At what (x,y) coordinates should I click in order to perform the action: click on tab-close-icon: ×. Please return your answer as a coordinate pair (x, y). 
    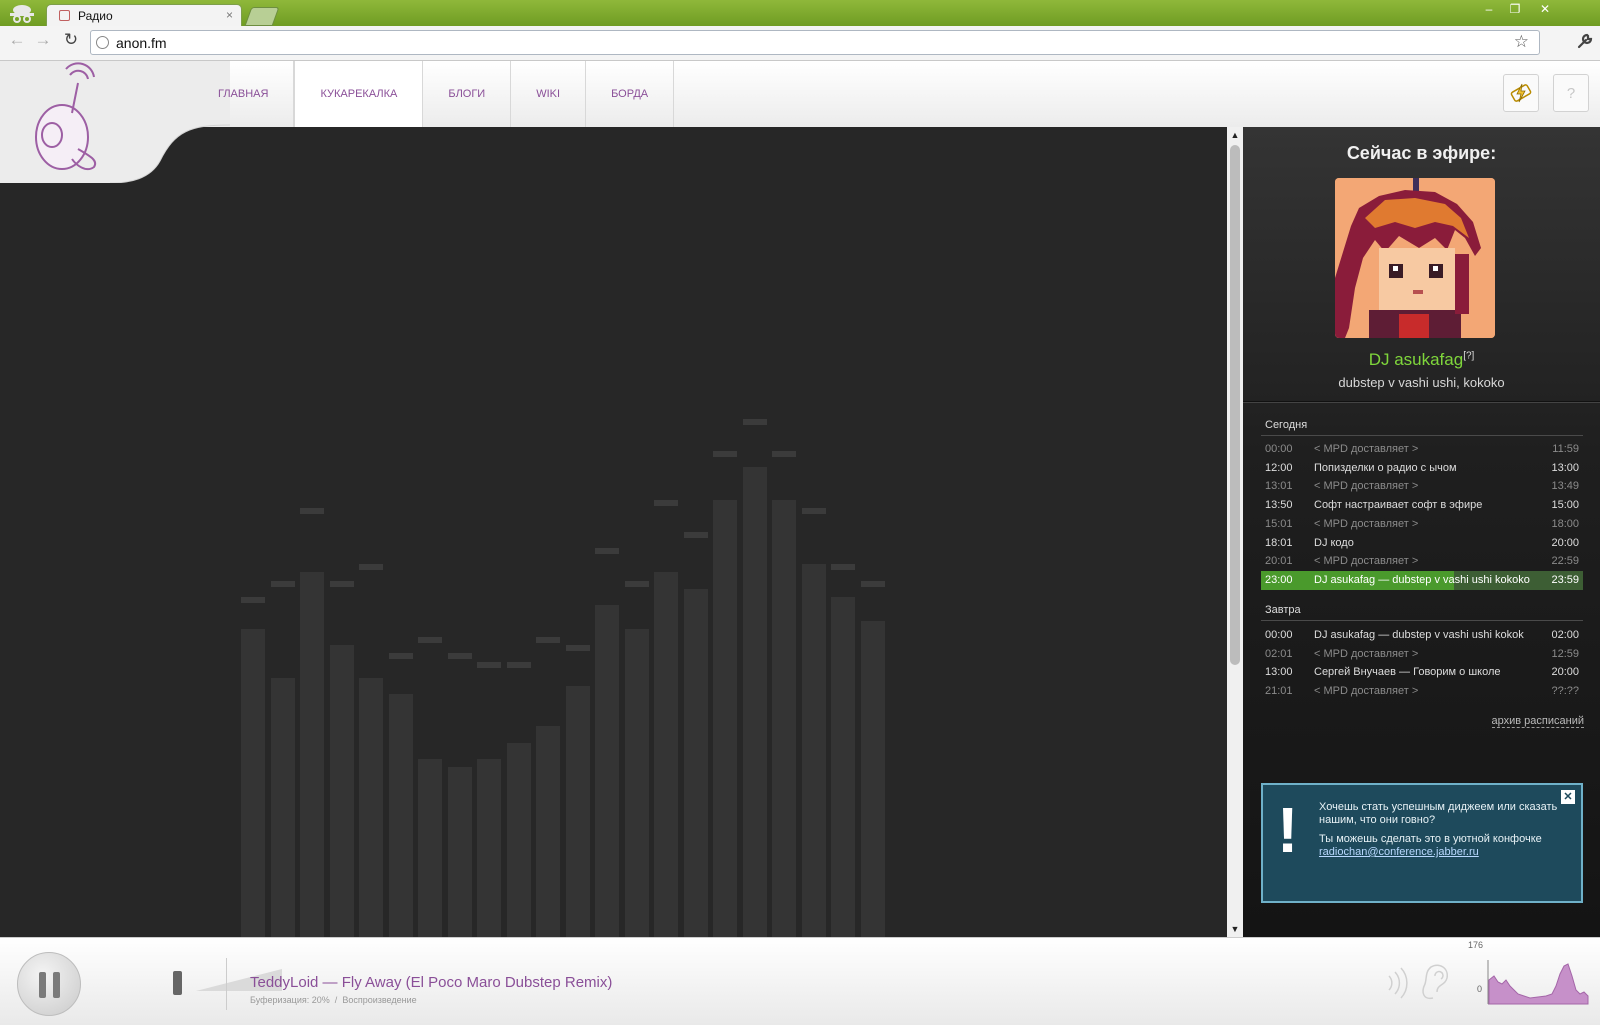
    Looking at the image, I should click on (229, 15).